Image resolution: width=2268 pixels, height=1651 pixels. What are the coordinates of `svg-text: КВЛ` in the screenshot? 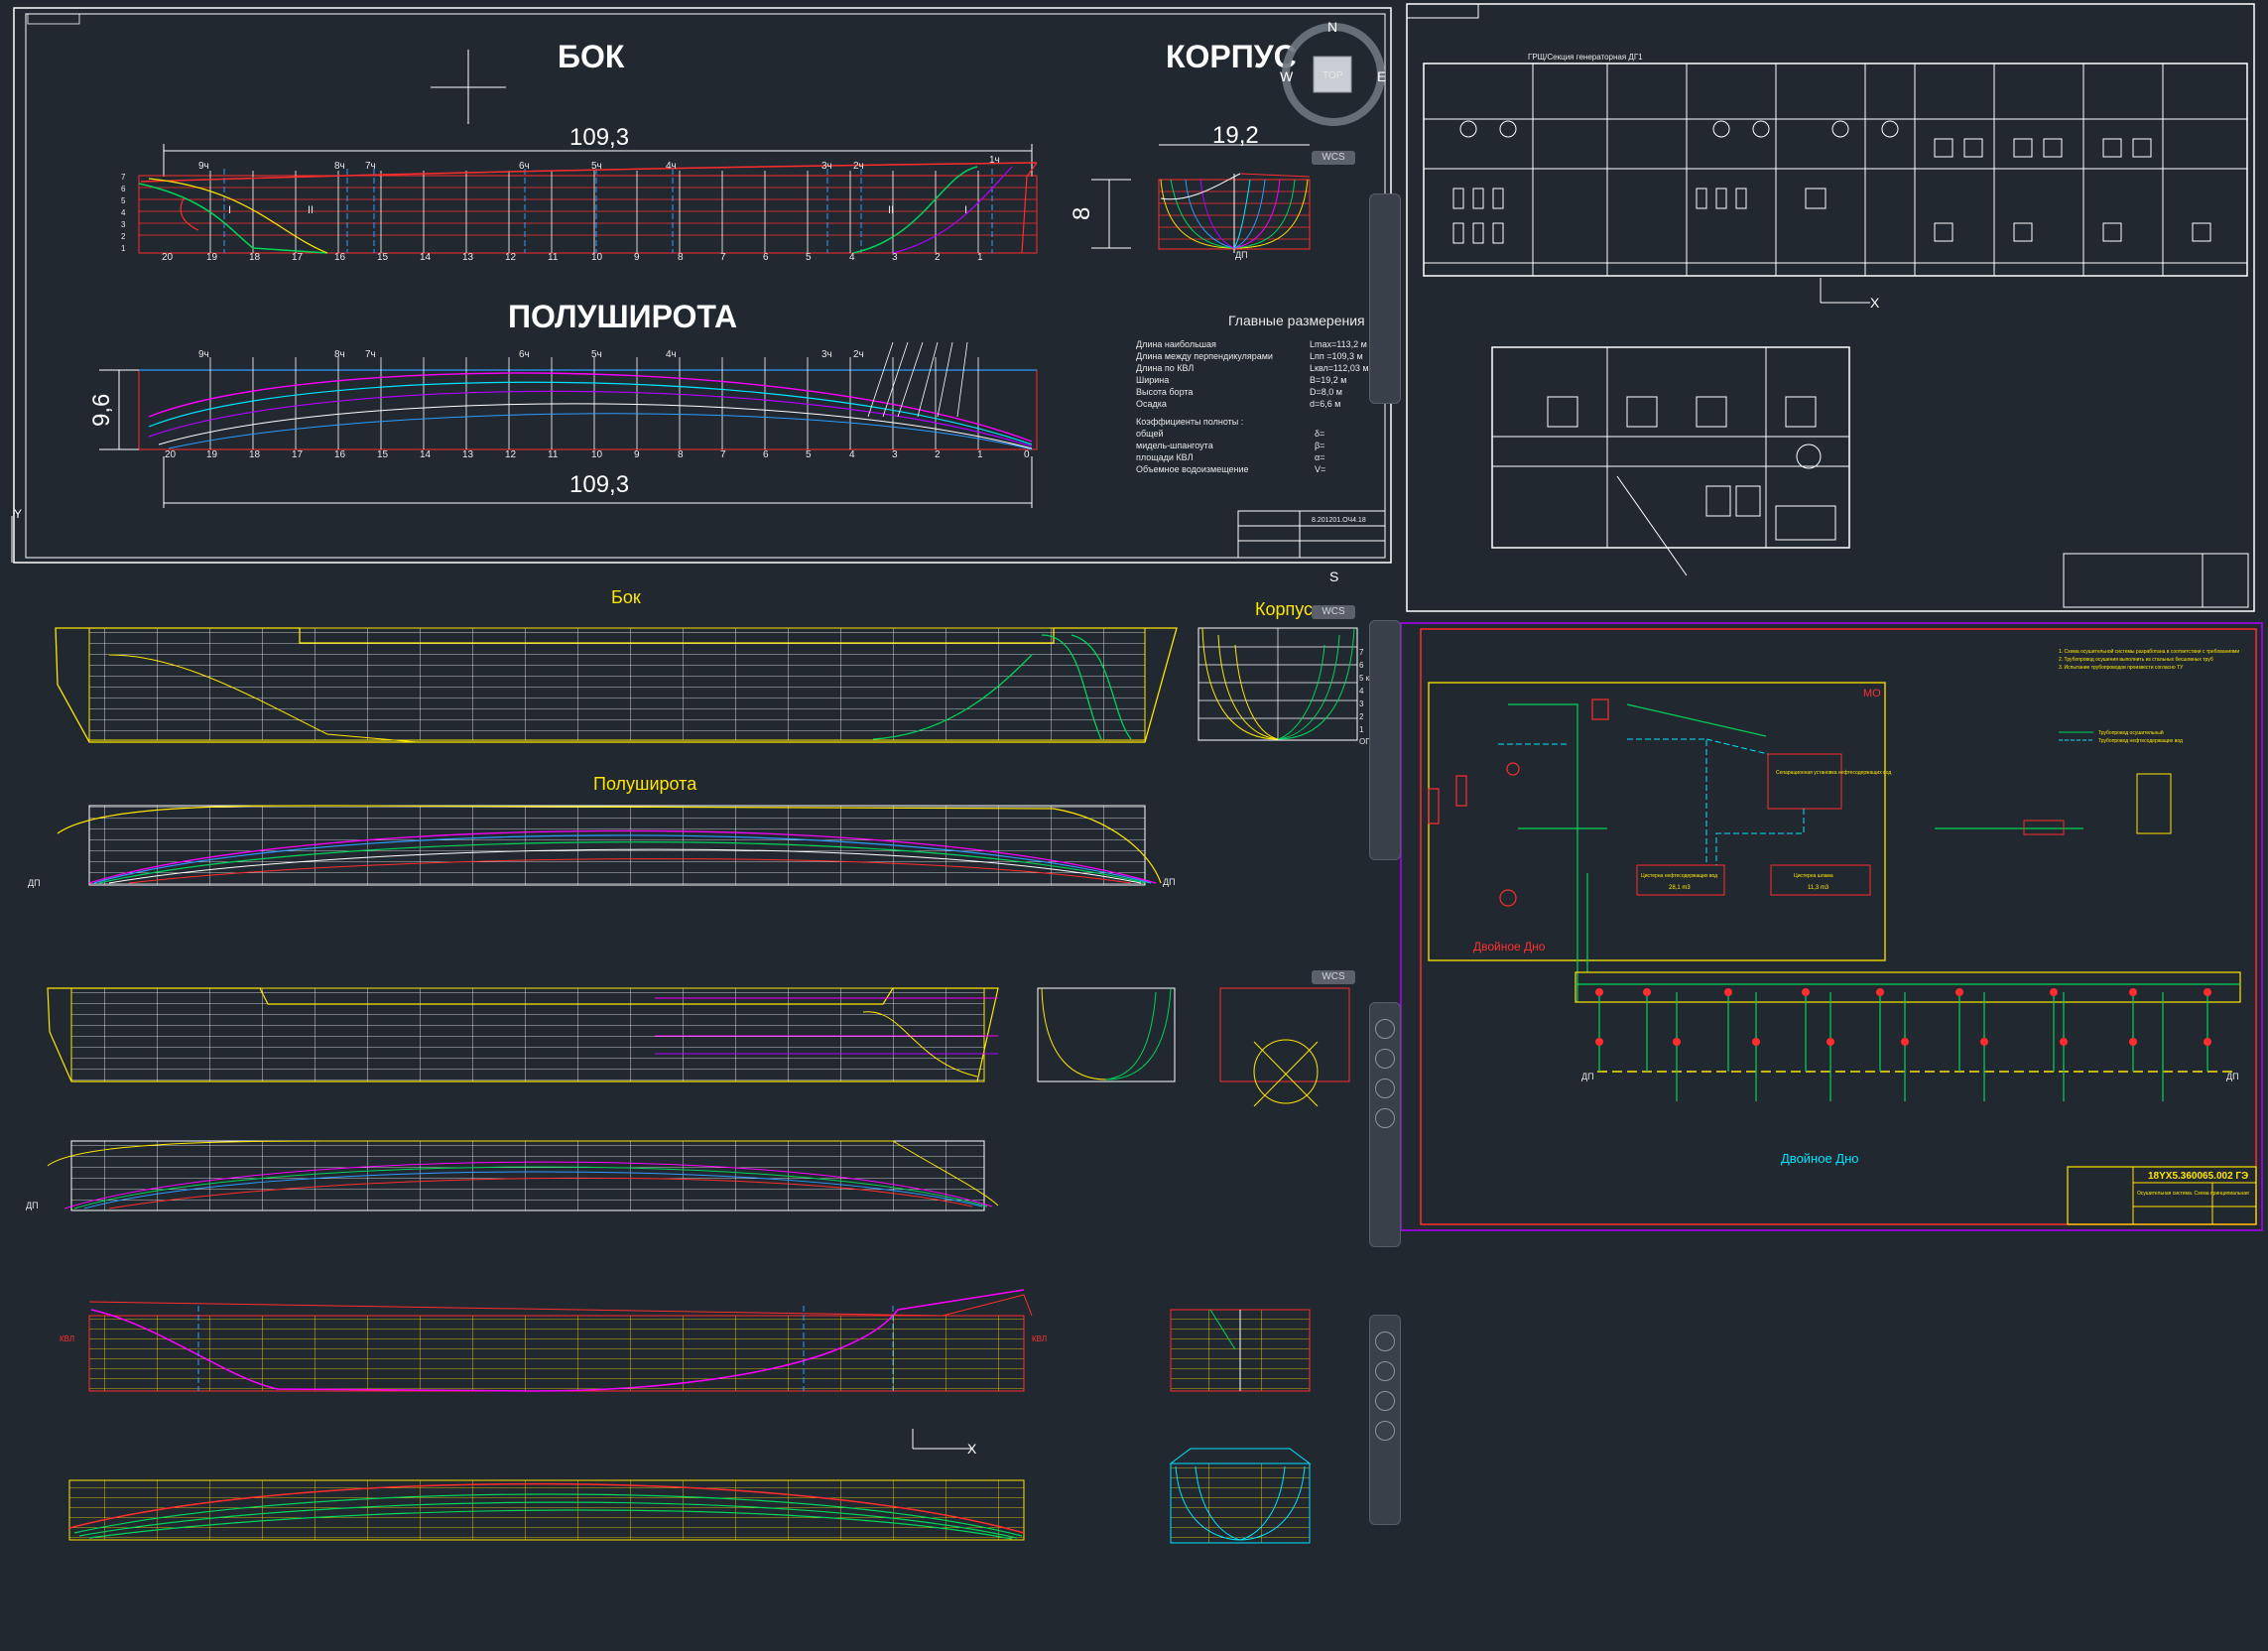 It's located at (67, 1338).